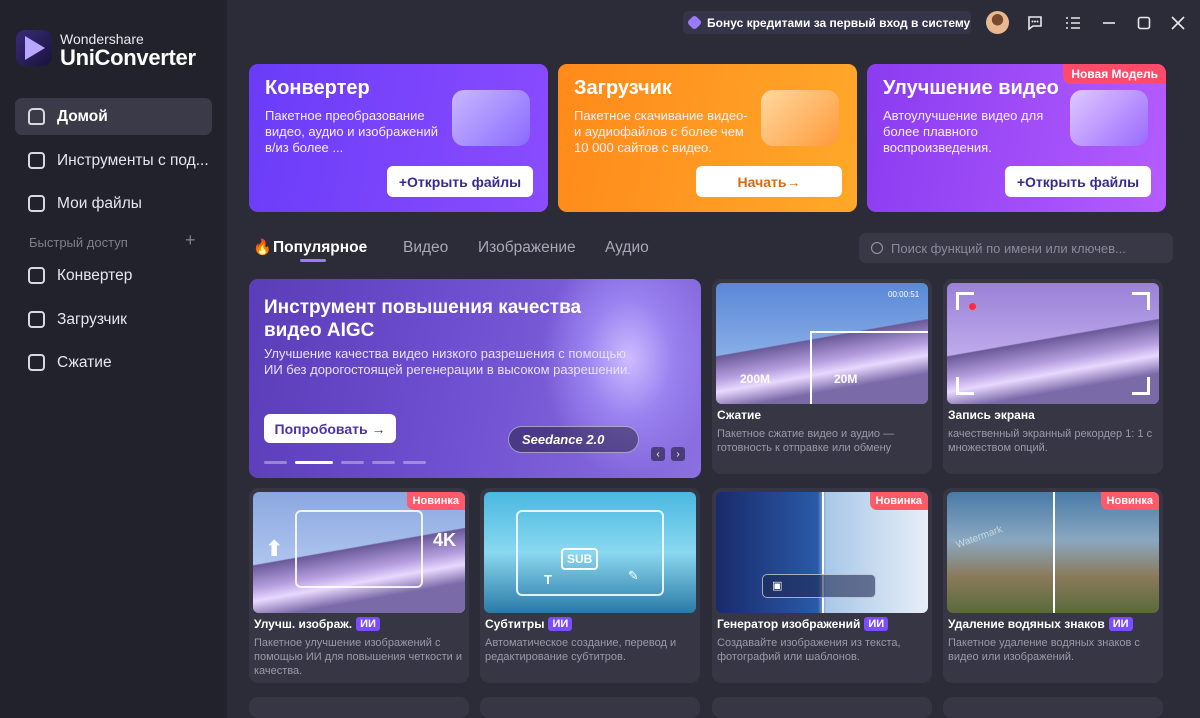 This screenshot has width=1200, height=718. Describe the element at coordinates (92, 319) in the screenshot. I see `sidebar-item-label: Загрузчик` at that location.